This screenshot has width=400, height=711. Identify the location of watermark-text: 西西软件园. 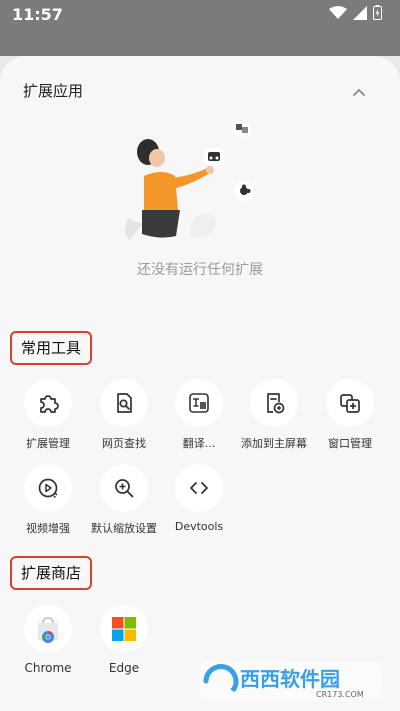
(290, 679).